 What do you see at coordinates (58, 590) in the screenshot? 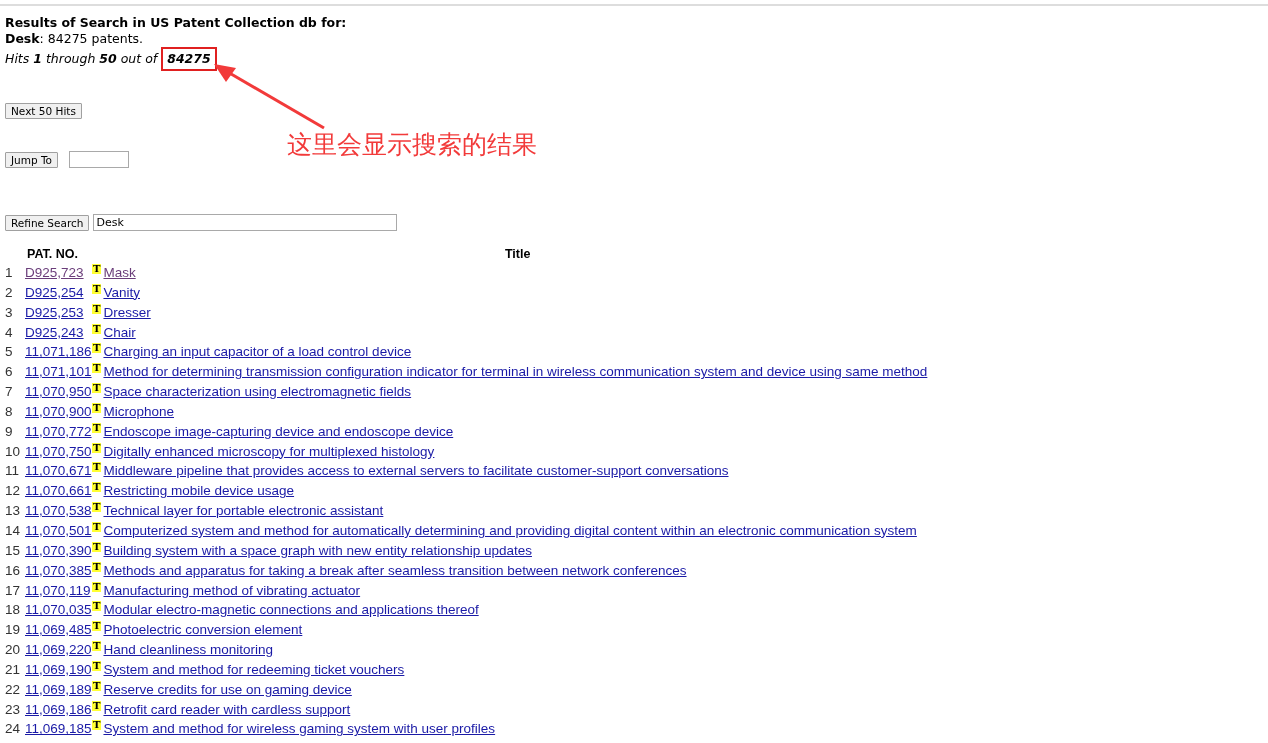
I see `patent-number-link: 11,070,119` at bounding box center [58, 590].